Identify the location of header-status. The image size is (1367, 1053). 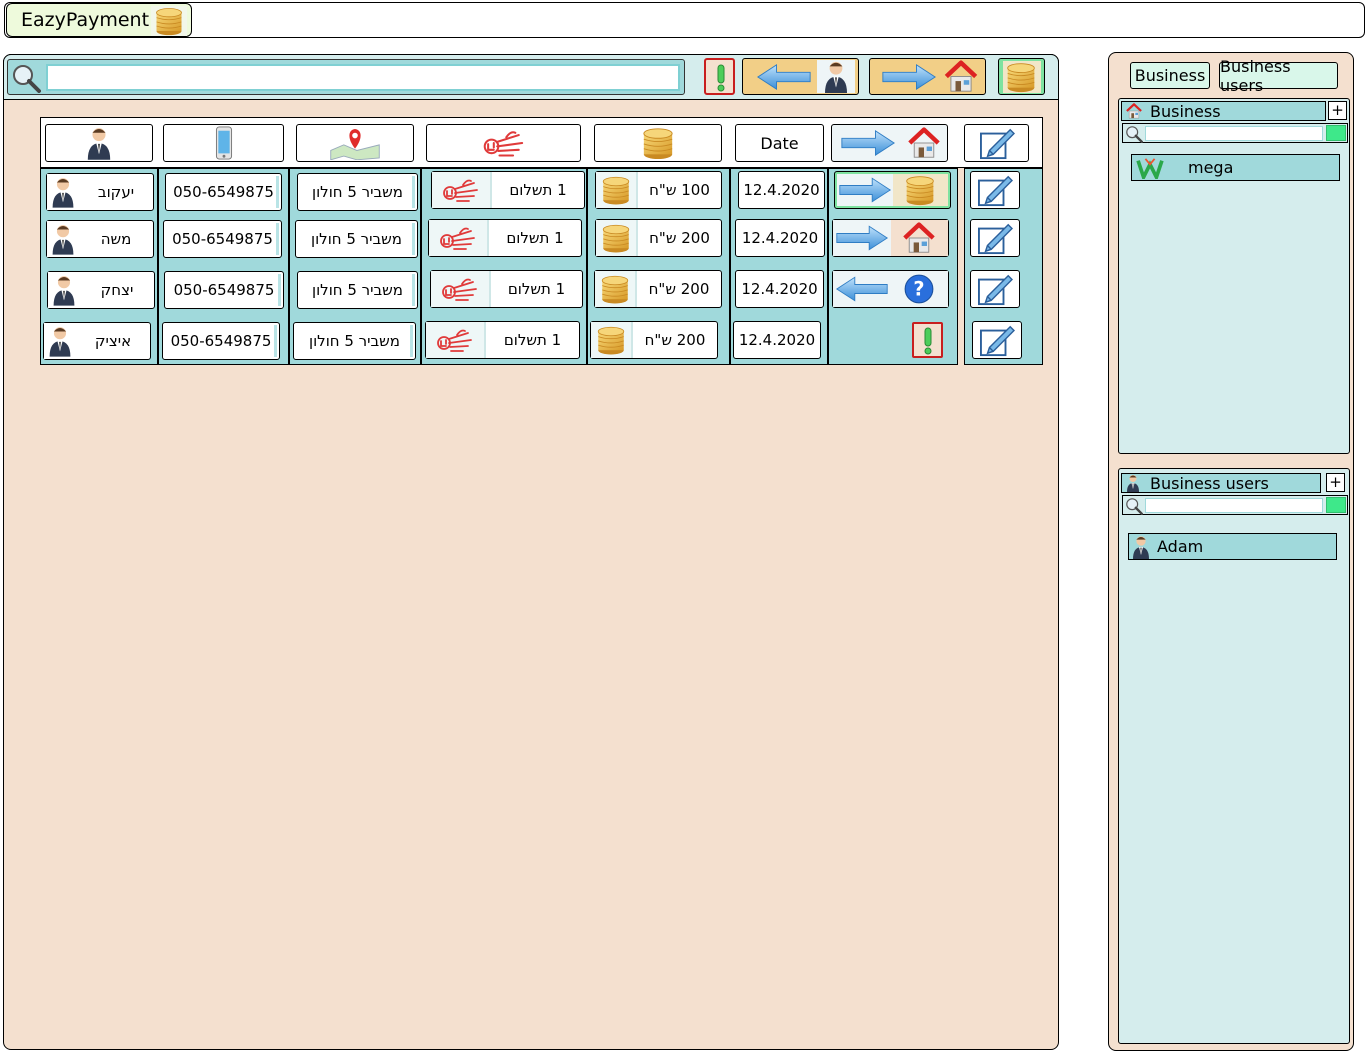
(889, 143).